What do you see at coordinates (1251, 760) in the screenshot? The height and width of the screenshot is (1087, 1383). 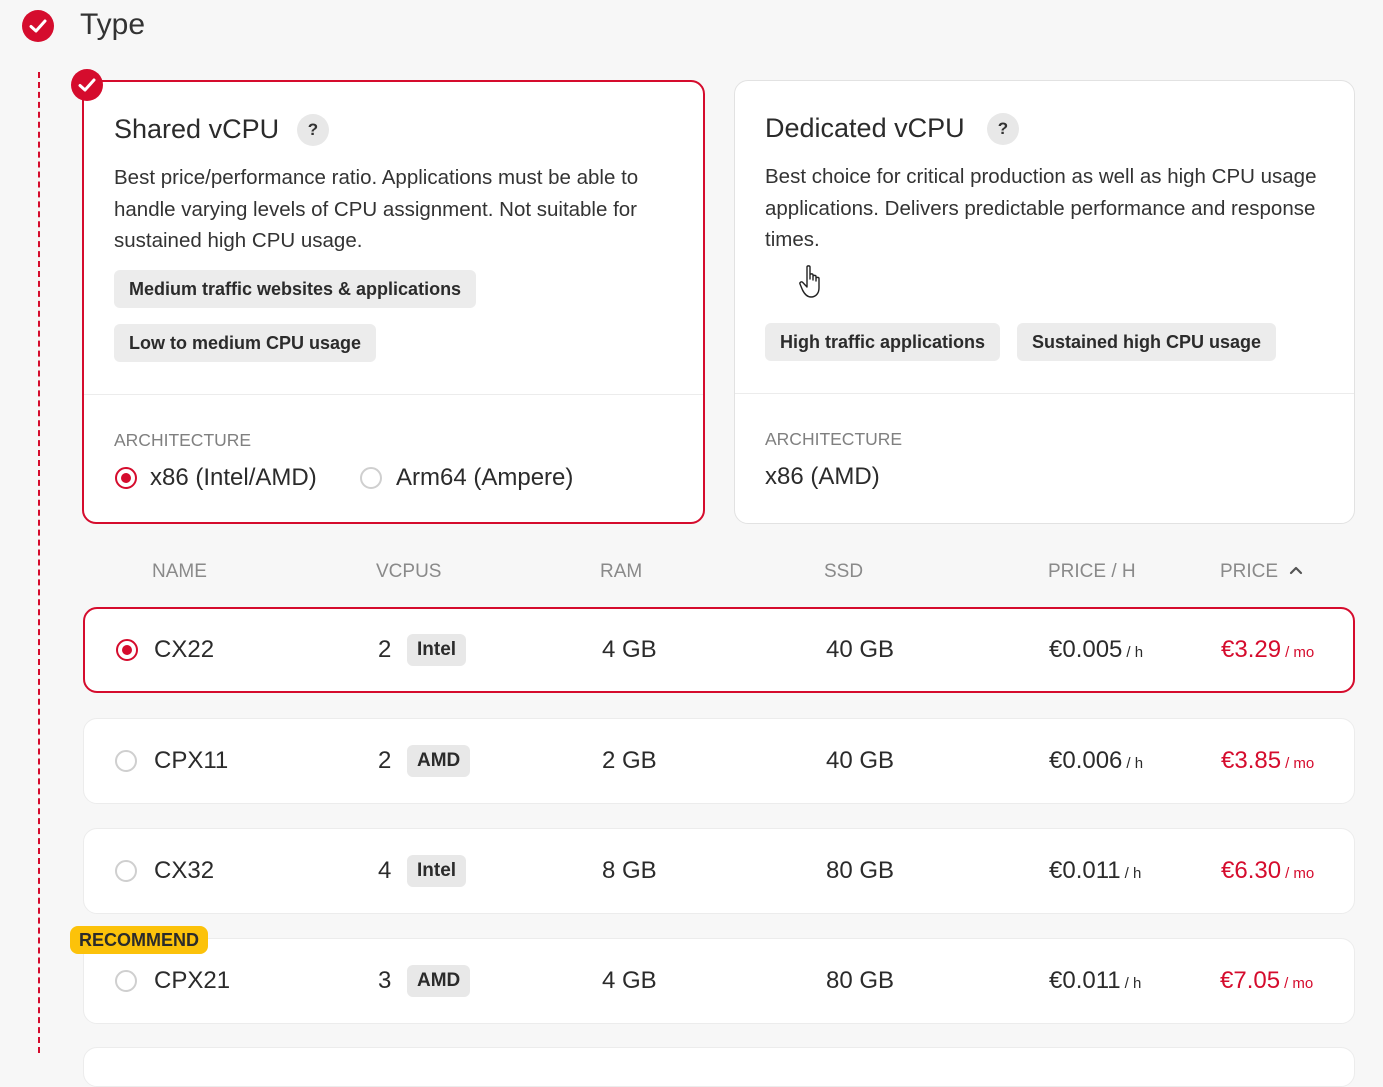 I see `price-monthly-value: €3.85` at bounding box center [1251, 760].